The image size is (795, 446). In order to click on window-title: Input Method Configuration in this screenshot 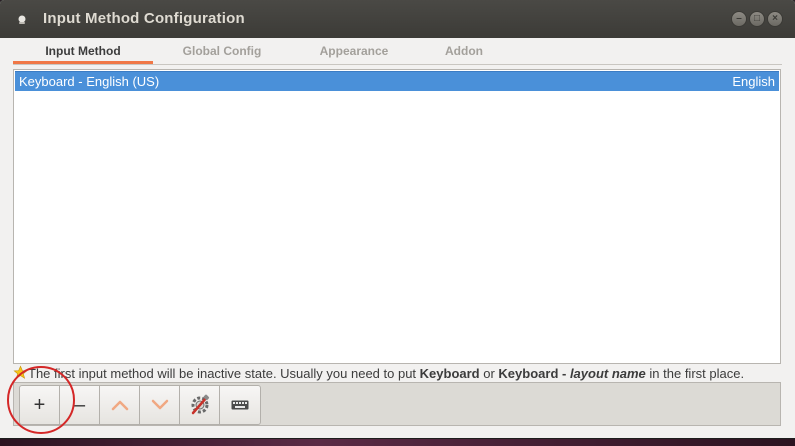, I will do `click(144, 18)`.